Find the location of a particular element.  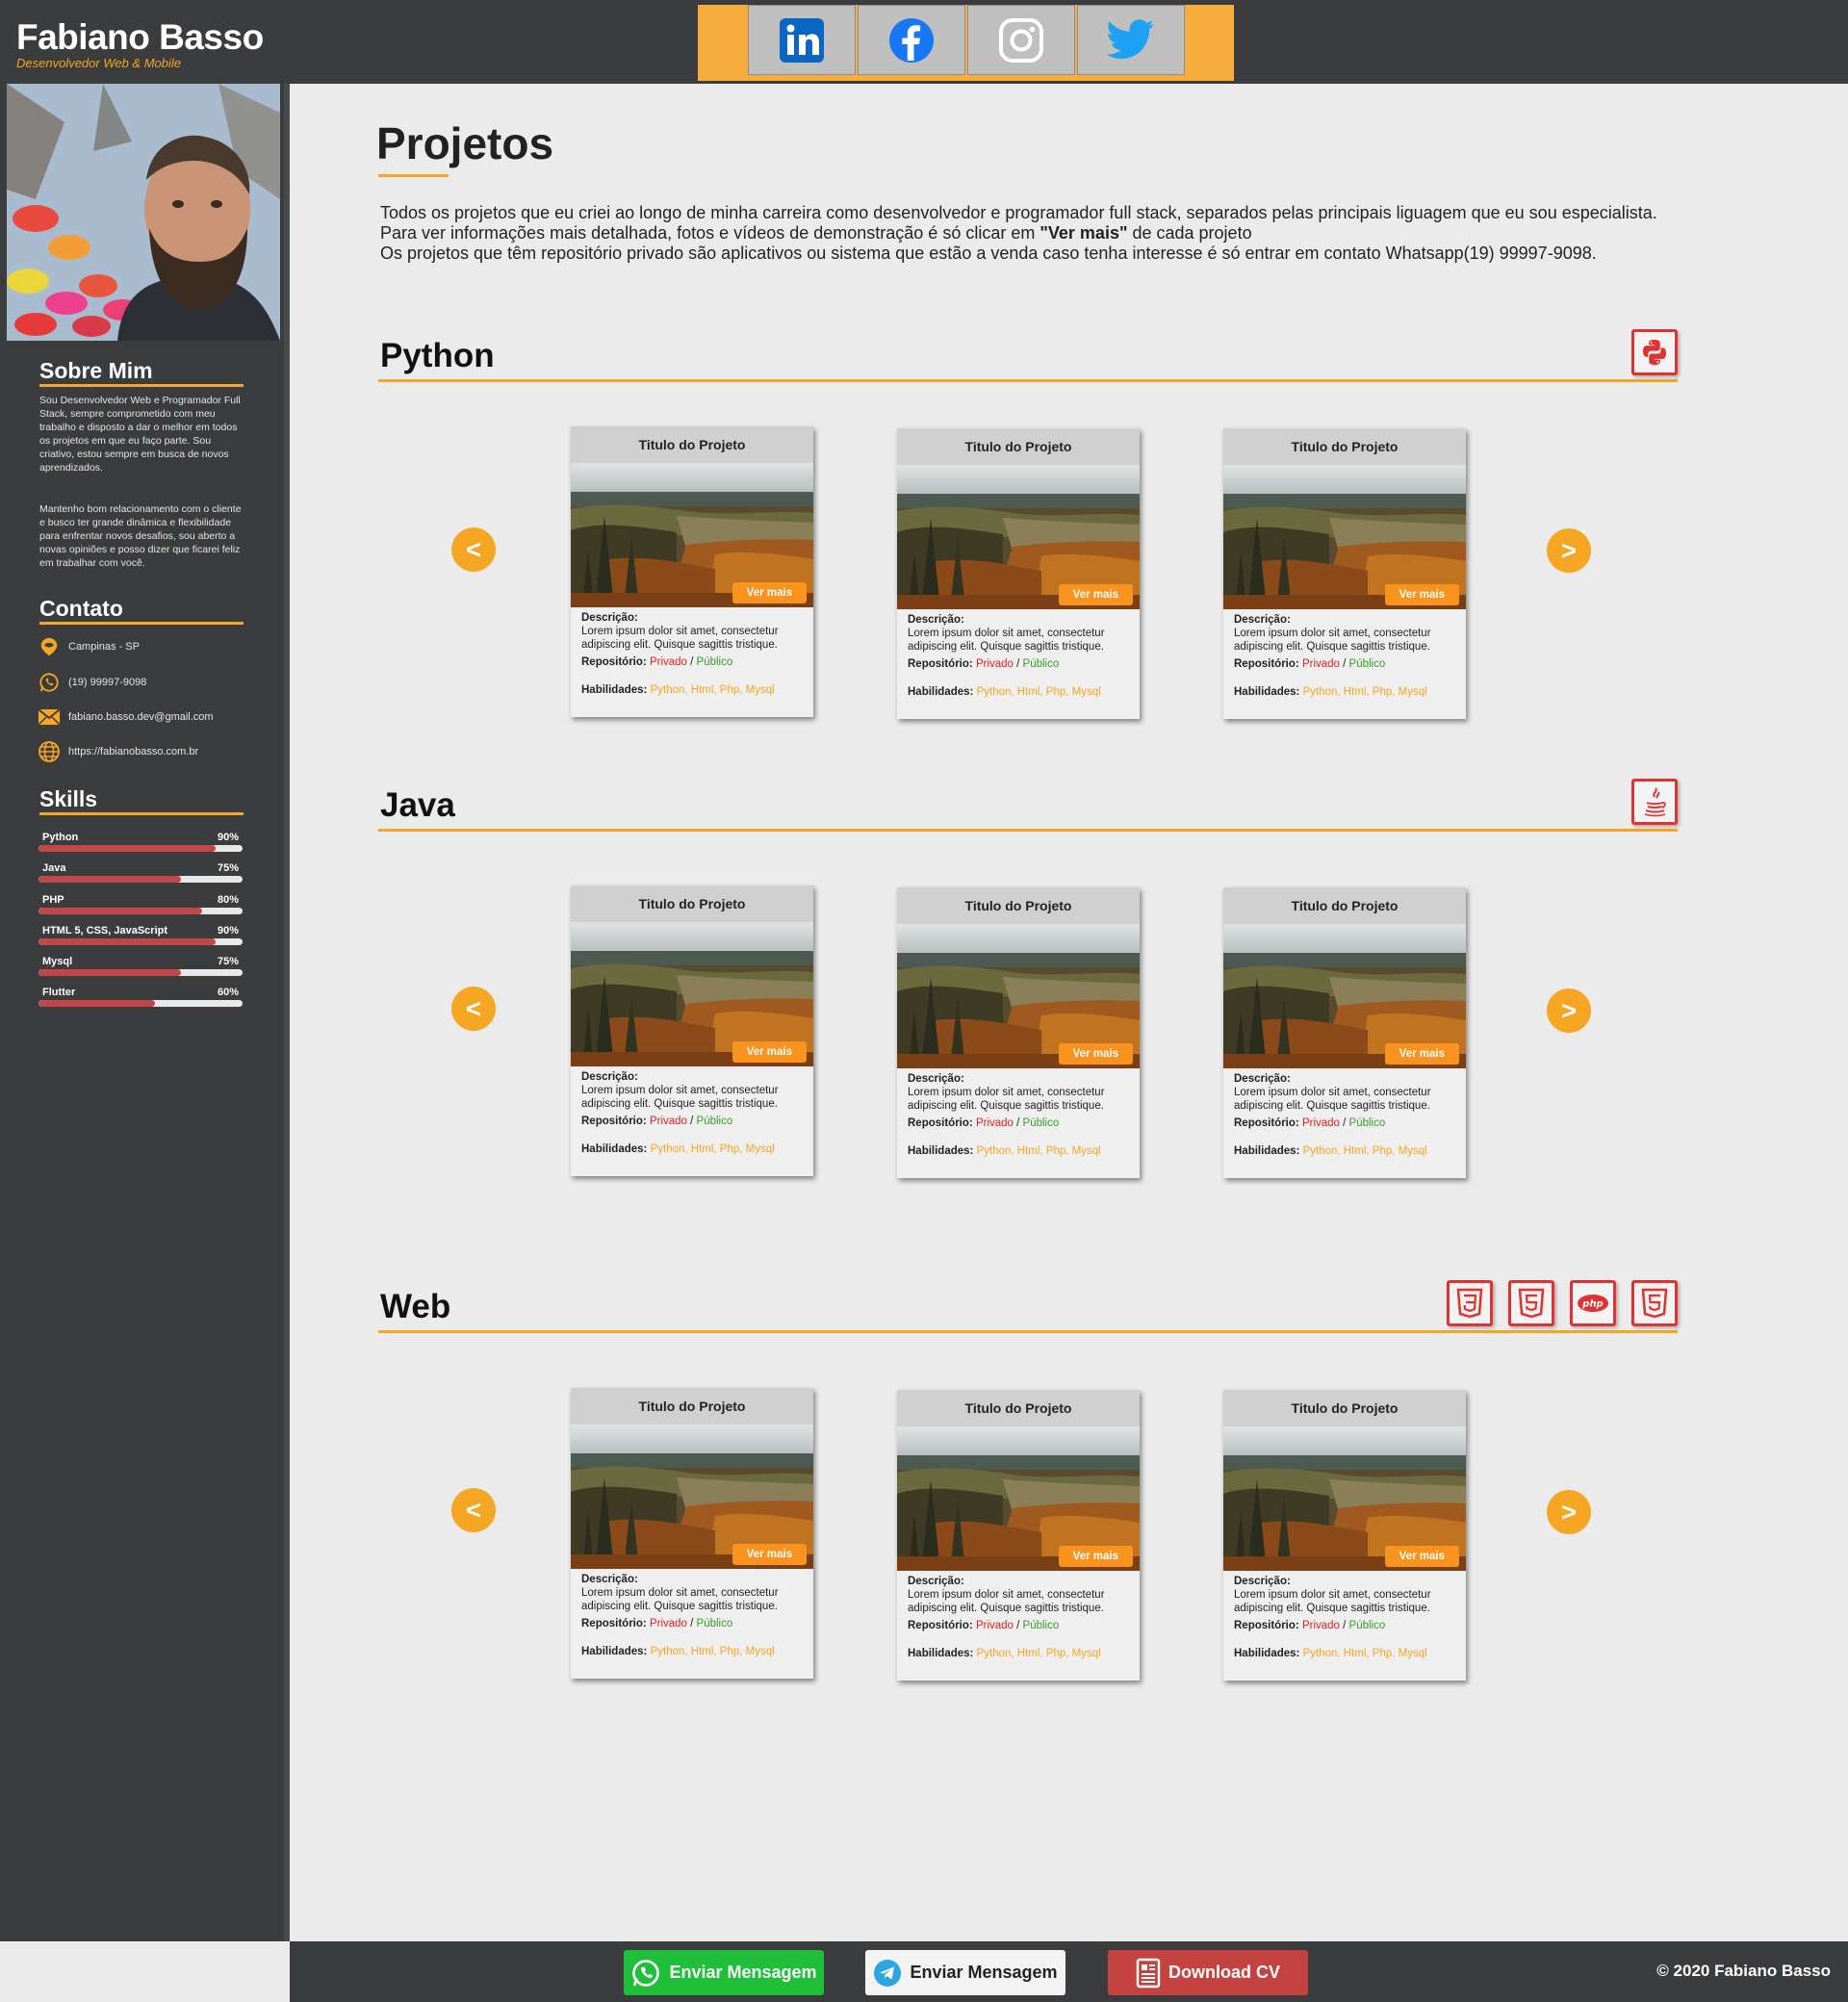

web-prev-button: < is located at coordinates (473, 1510).